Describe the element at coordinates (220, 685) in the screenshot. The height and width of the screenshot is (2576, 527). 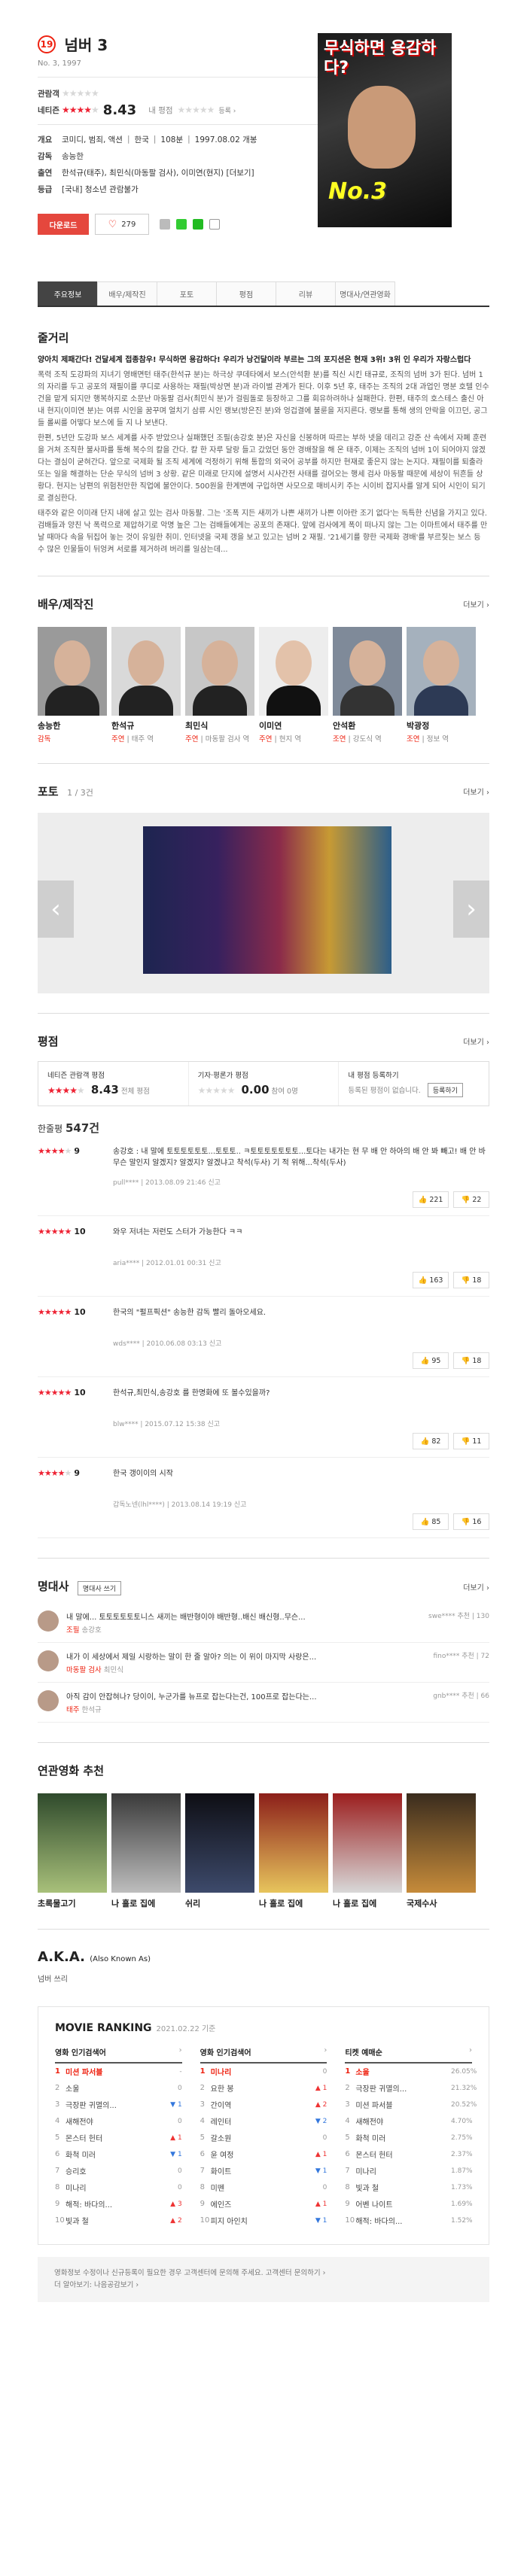
I see `cast-card: 최민식 주연 | 마동팔 검사 역` at that location.